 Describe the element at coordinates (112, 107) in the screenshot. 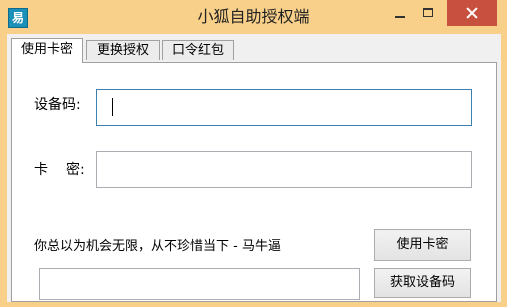

I see `text-caret` at that location.